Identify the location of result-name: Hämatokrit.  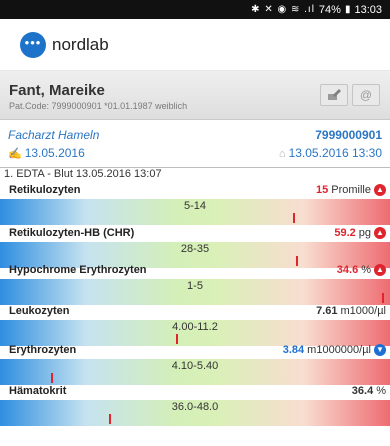
(38, 391).